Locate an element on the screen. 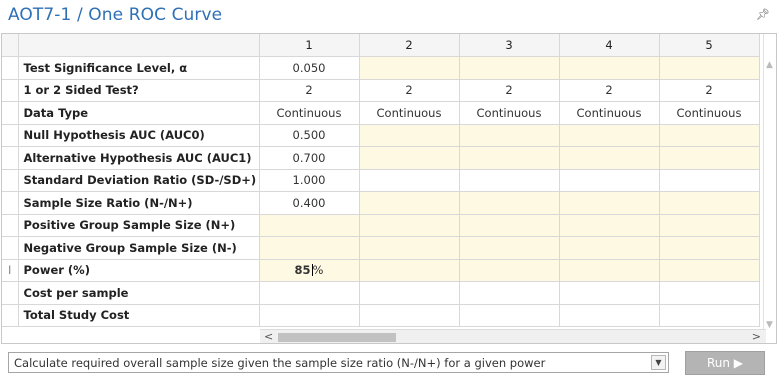  table-row: Negative Group Sample Size (N-) is located at coordinates (381, 248).